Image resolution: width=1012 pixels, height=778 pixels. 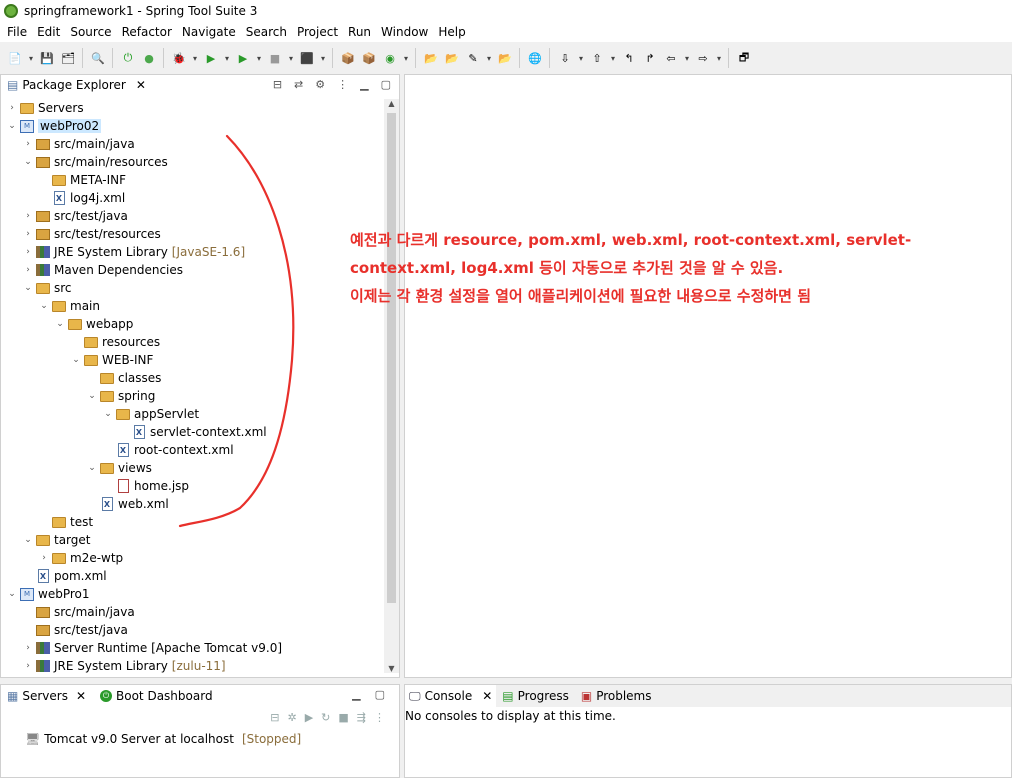 What do you see at coordinates (119, 468) in the screenshot?
I see `tree-item: ⌄ views` at bounding box center [119, 468].